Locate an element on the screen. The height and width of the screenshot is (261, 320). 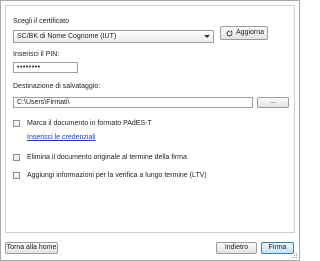
back-button-label: Indietro is located at coordinates (236, 247).